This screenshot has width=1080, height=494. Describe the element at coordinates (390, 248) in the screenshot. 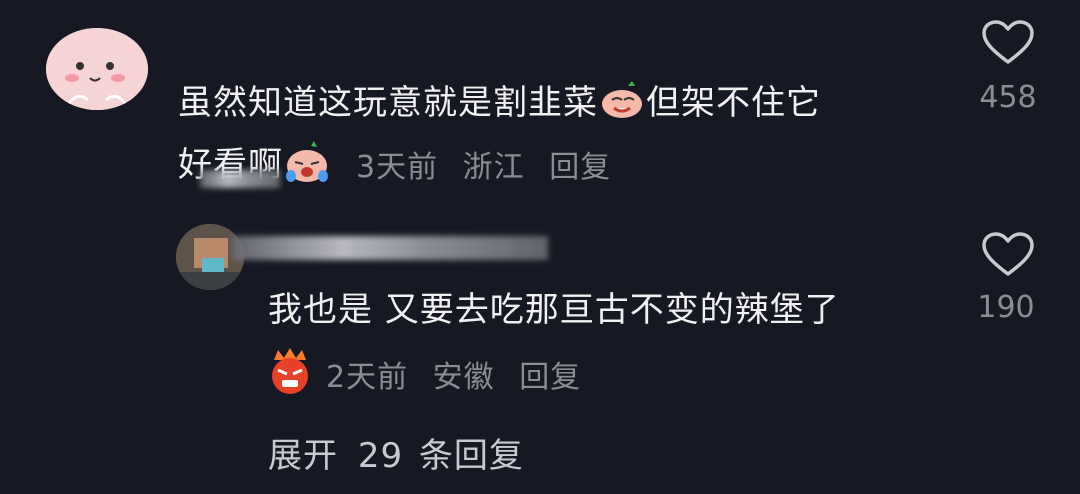

I see `blurred-username` at that location.